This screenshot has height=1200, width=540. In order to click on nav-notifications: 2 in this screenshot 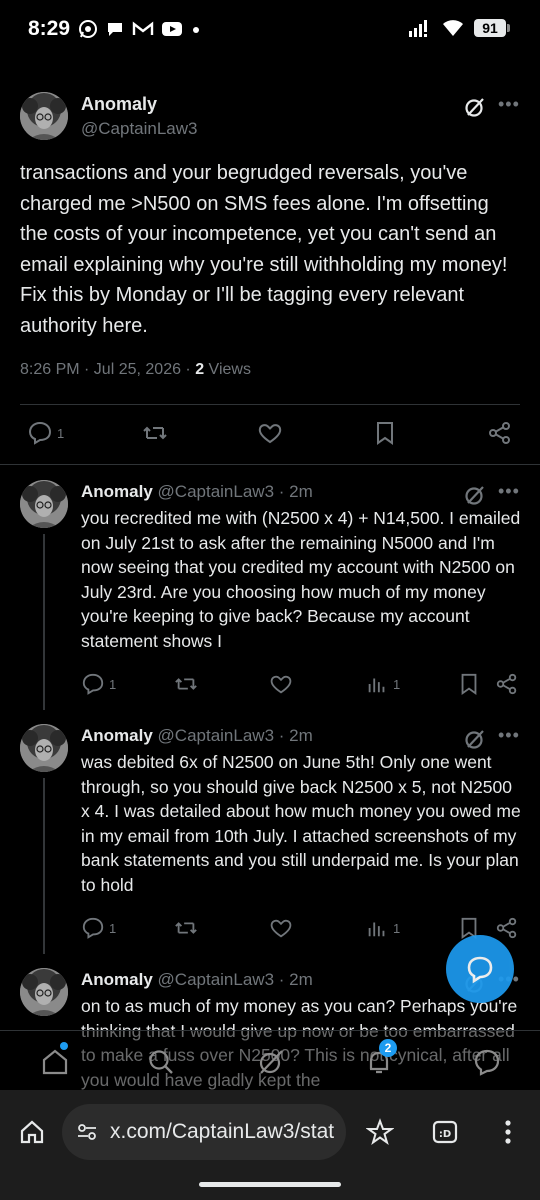, I will do `click(380, 1060)`.